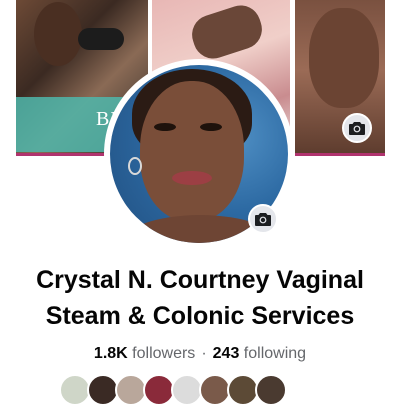 The image size is (400, 406). What do you see at coordinates (192, 178) in the screenshot?
I see `profile-photo-lips` at bounding box center [192, 178].